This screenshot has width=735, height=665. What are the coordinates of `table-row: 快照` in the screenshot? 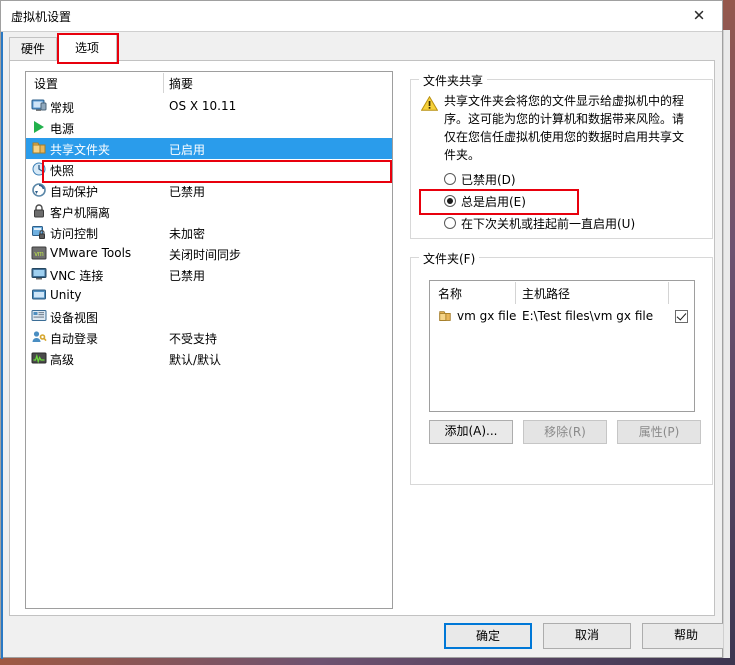 It's located at (209, 169).